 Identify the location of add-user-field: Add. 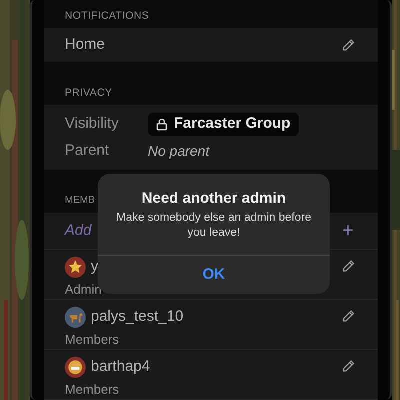
(78, 231).